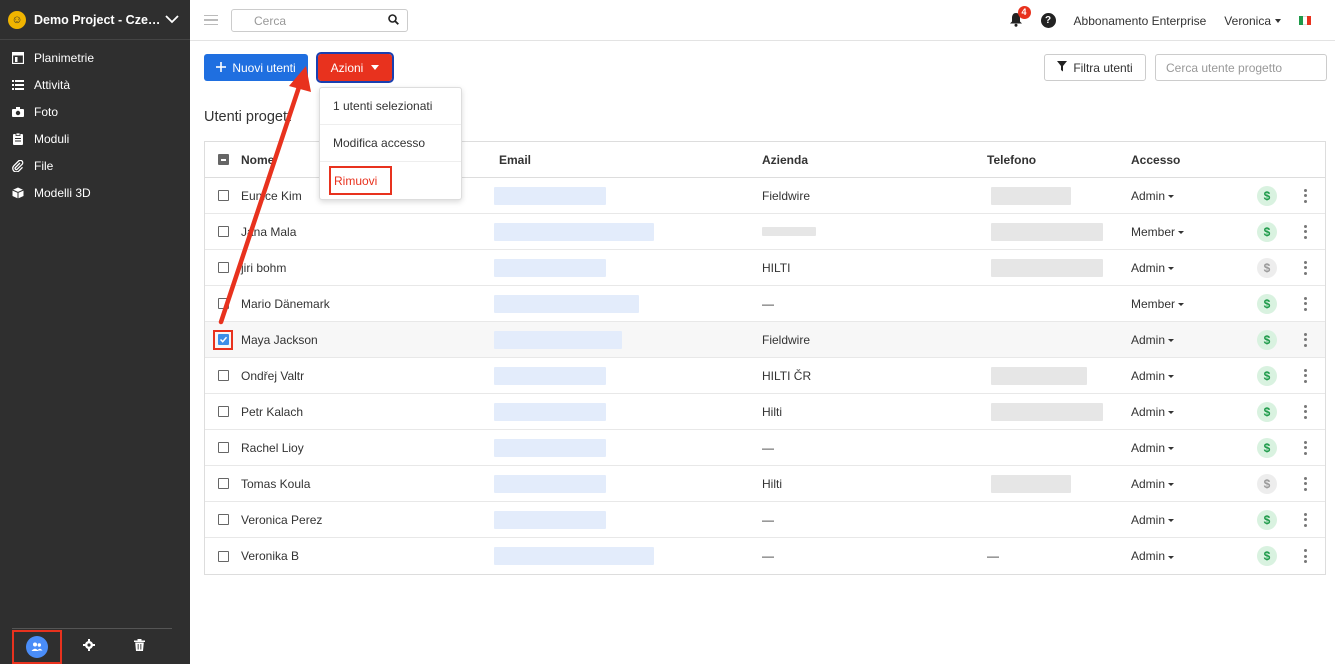 This screenshot has width=1335, height=664. I want to click on actions-dropdown-button: Azioni, so click(355, 67).